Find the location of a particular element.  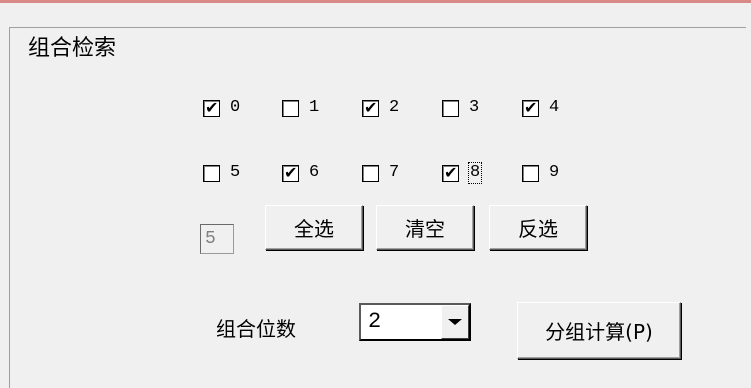

groupbox-title: 组合检索 is located at coordinates (73, 49).